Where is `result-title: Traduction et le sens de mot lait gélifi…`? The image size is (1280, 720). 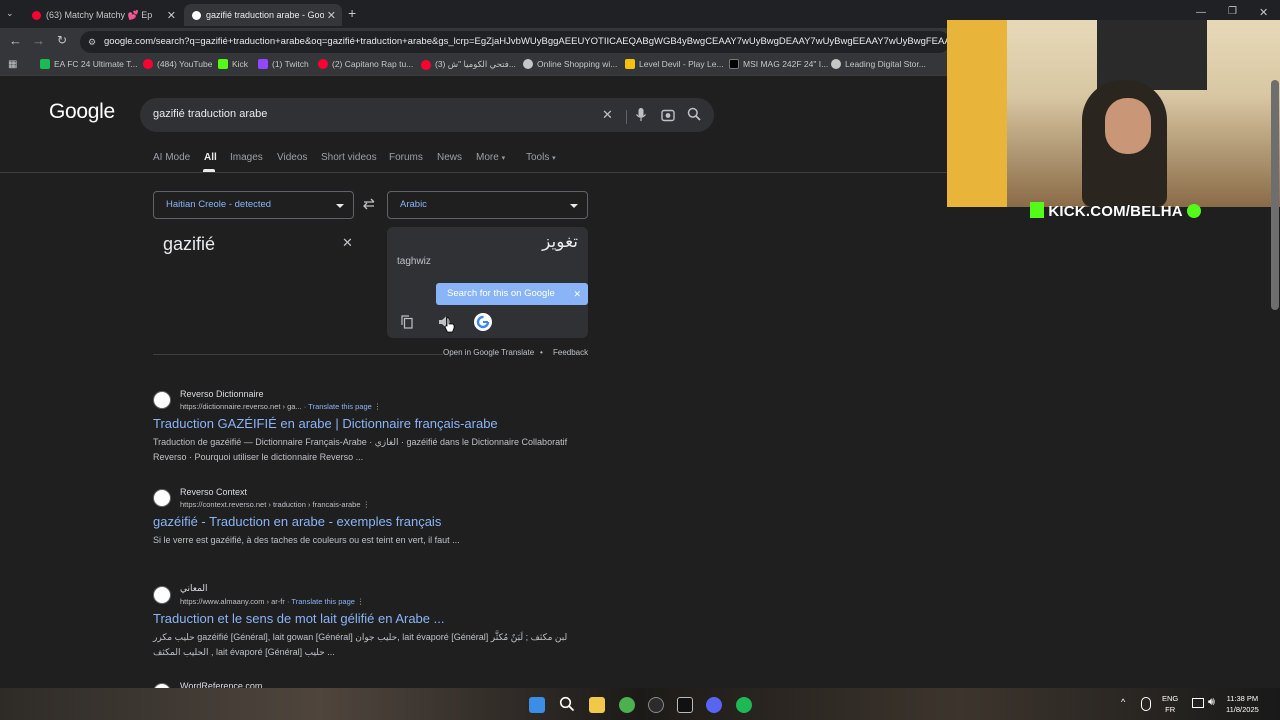
result-title: Traduction et le sens de mot lait gélifi… is located at coordinates (298, 618).